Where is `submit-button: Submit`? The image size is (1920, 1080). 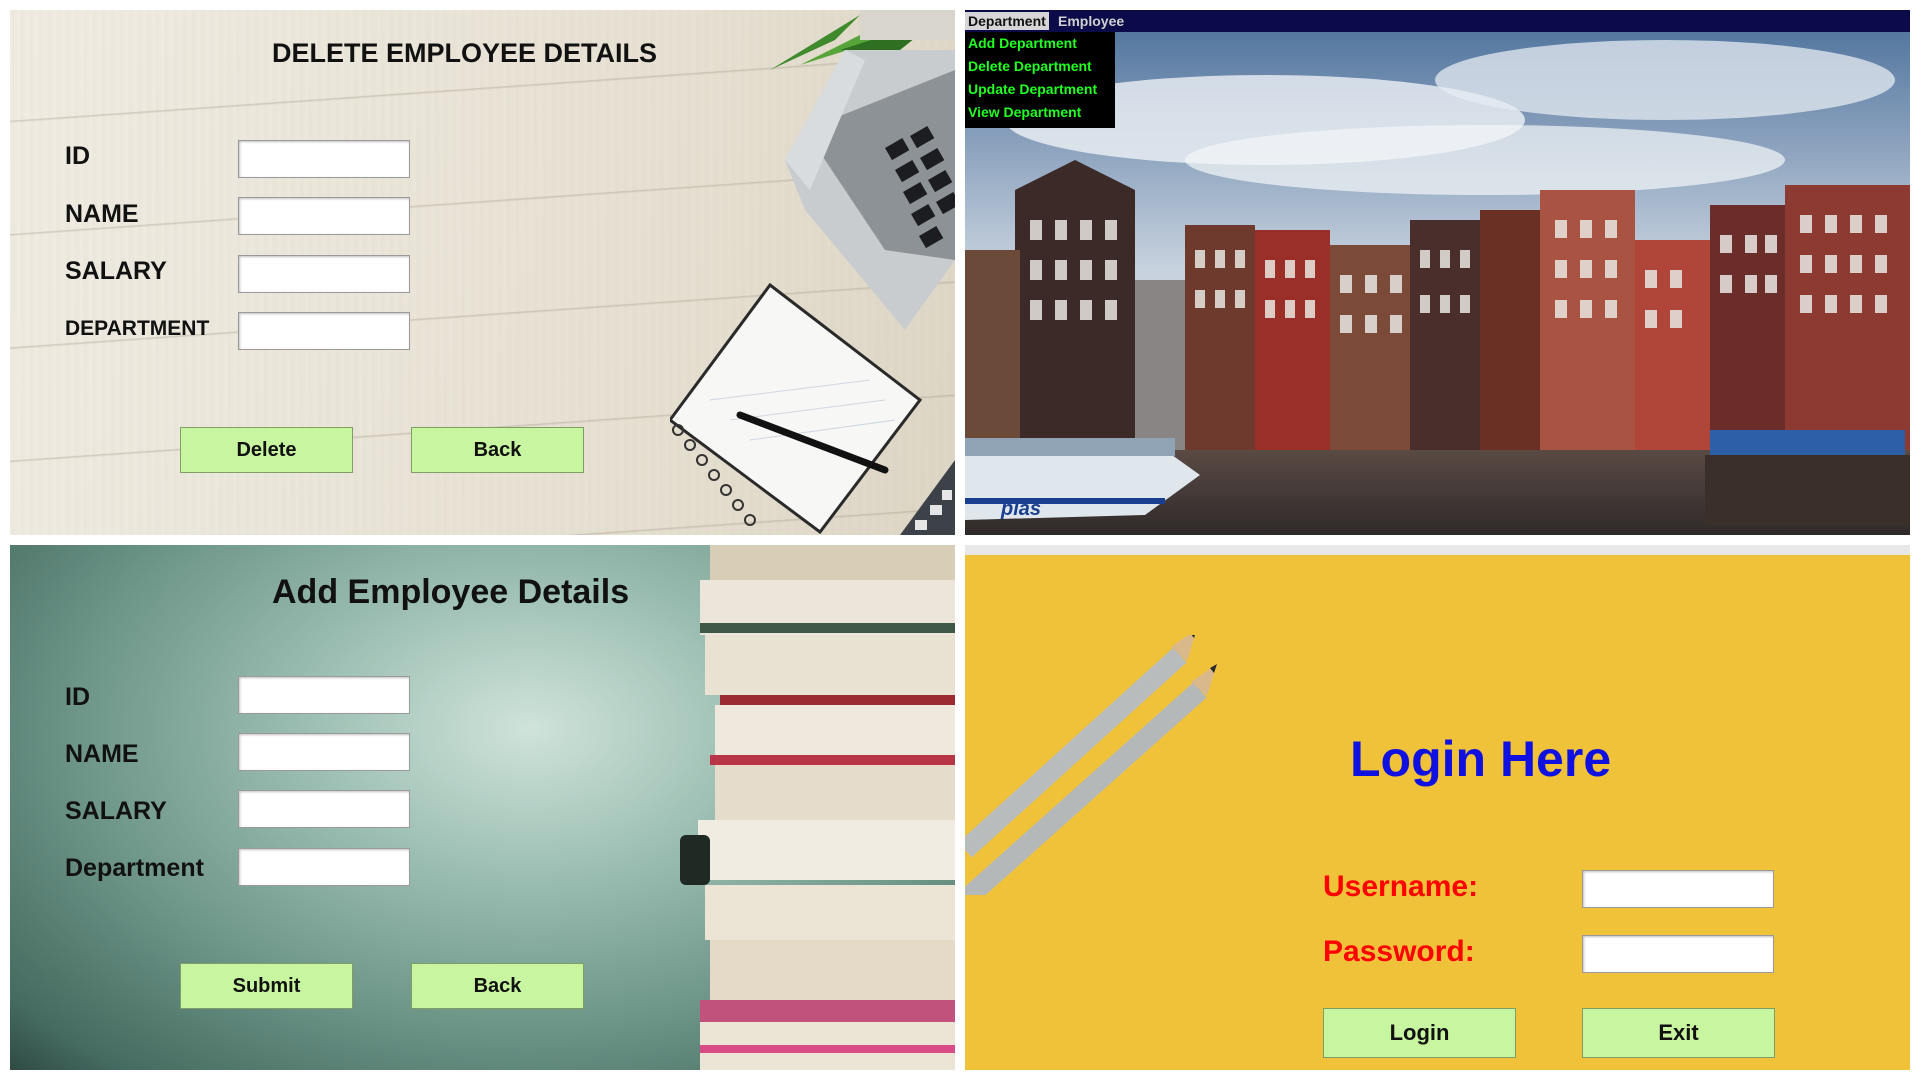 submit-button: Submit is located at coordinates (266, 986).